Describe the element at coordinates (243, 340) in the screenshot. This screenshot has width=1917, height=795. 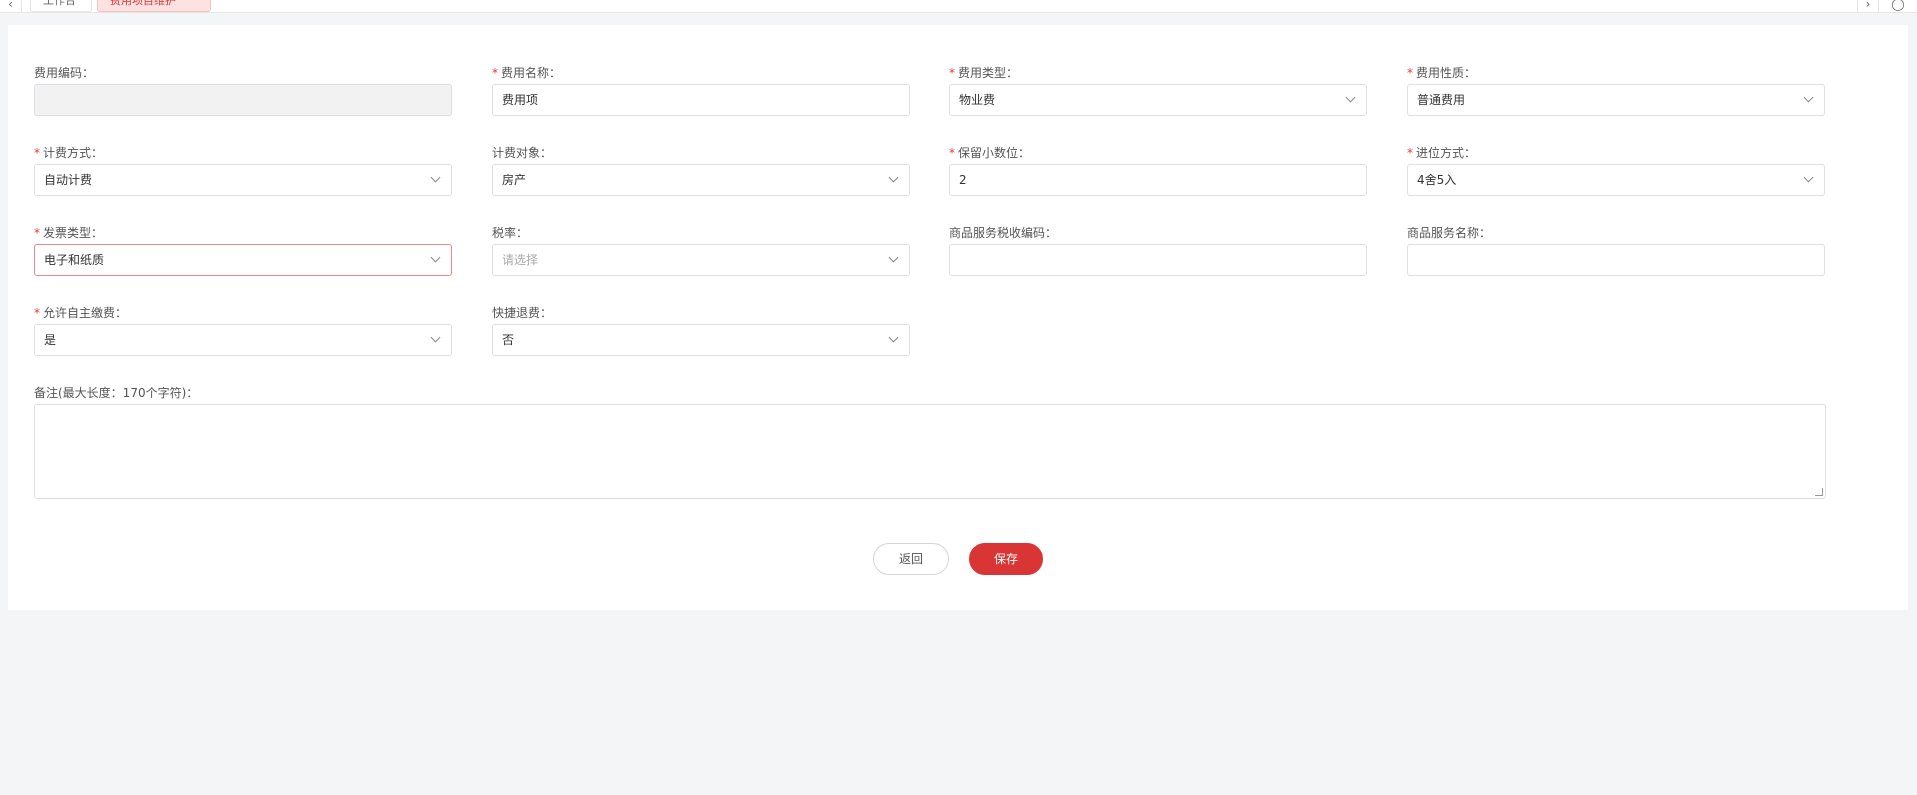
I see `self-pay-select: 是` at that location.